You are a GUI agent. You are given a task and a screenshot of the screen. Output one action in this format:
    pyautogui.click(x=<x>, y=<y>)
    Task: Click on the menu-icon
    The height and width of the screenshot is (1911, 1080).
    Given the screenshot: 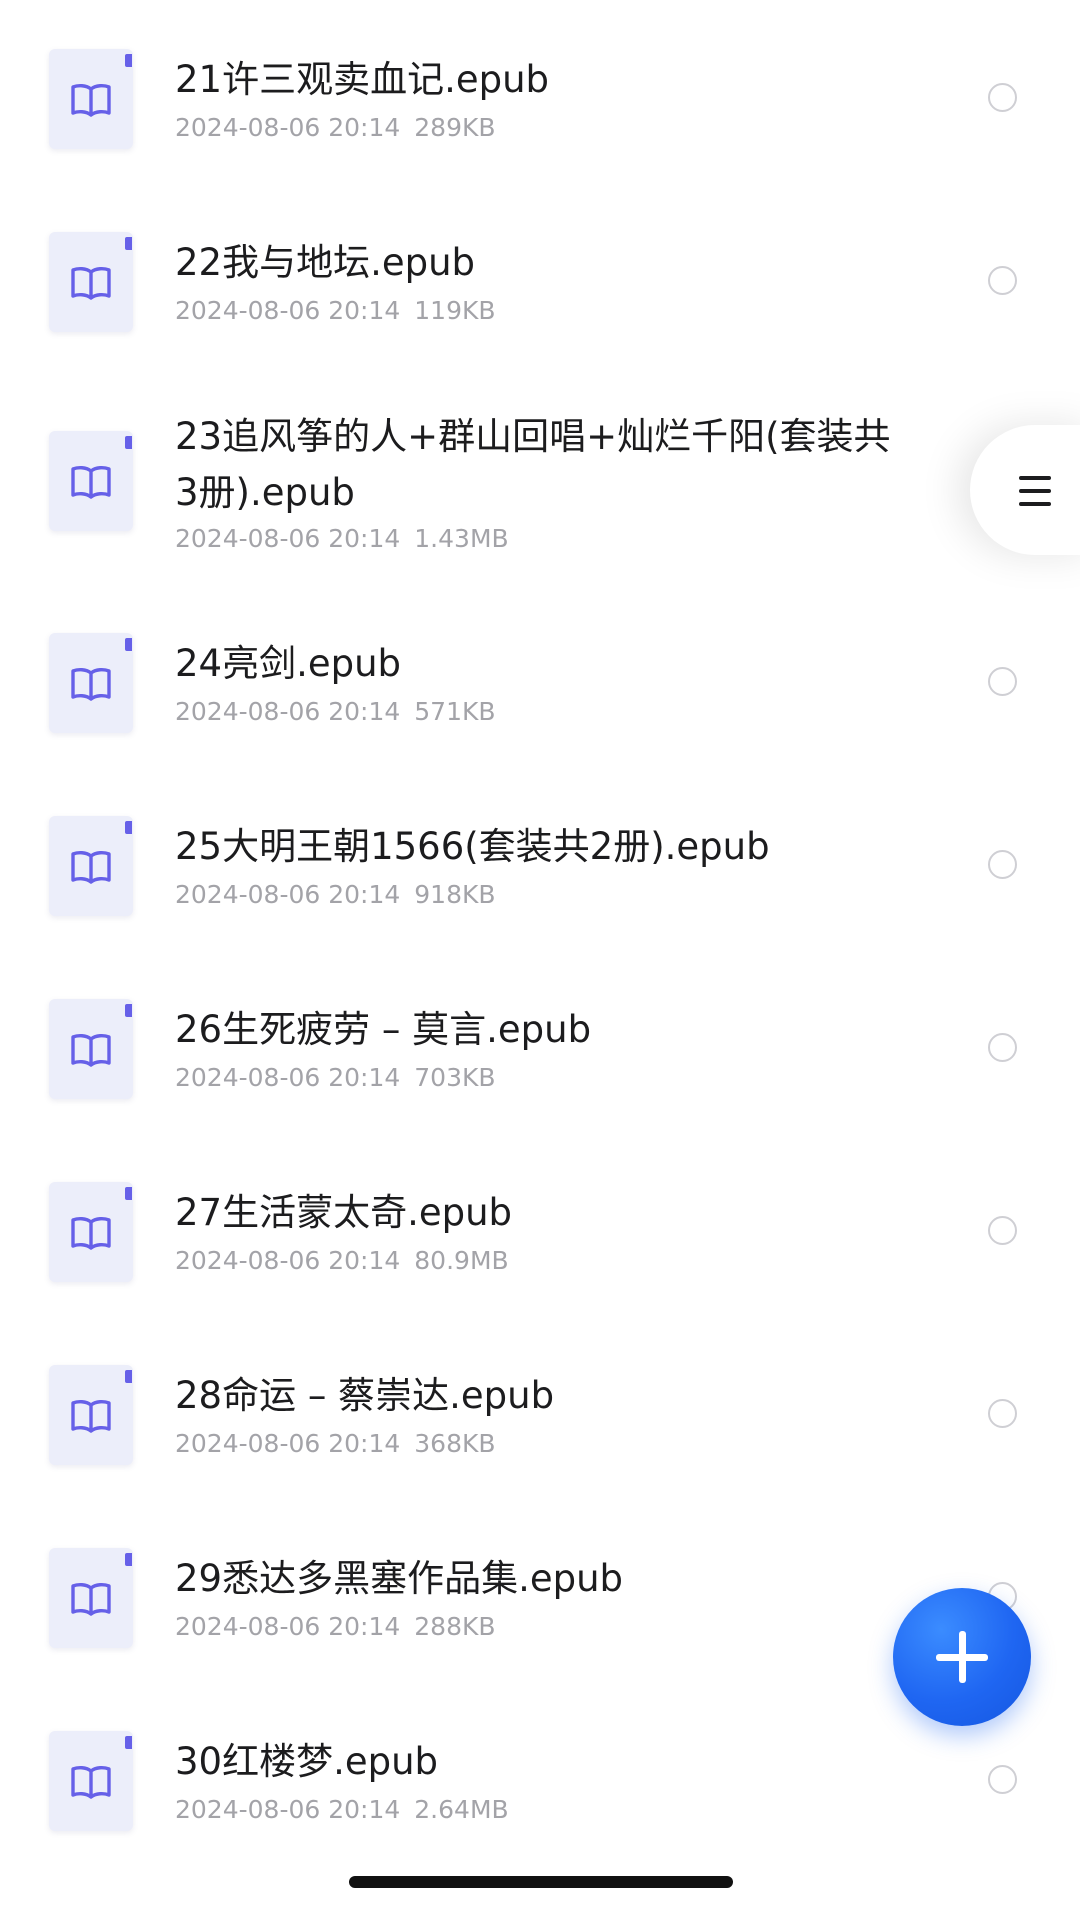 What is the action you would take?
    pyautogui.click(x=1035, y=491)
    